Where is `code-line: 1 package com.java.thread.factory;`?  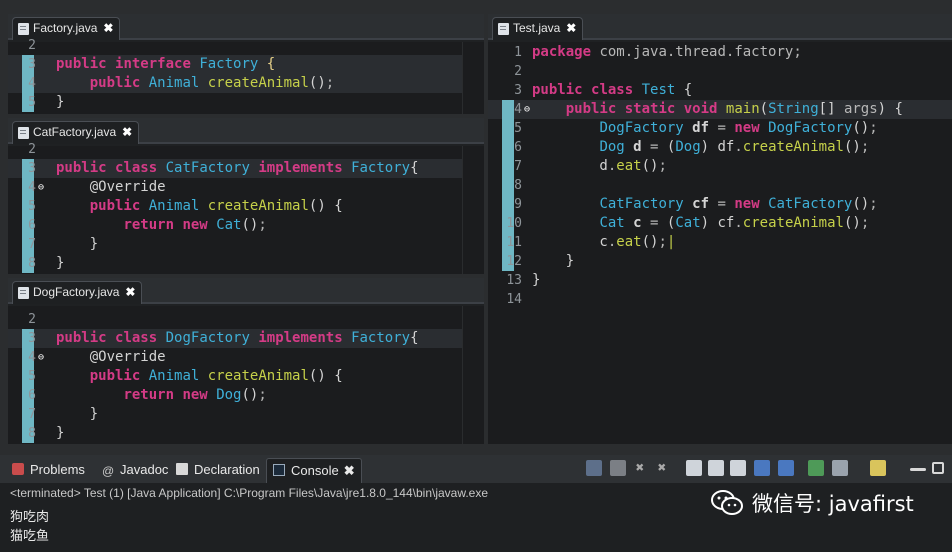
code-line: 1 package com.java.thread.factory; is located at coordinates (720, 52).